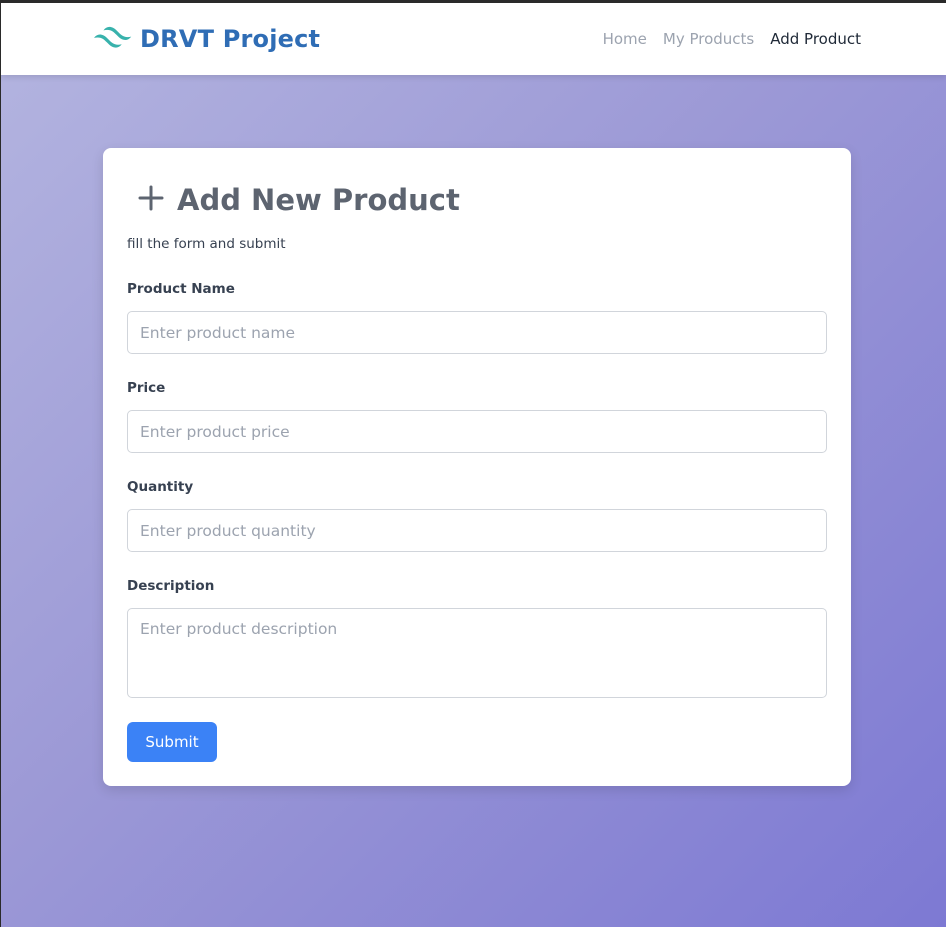 The height and width of the screenshot is (927, 946). Describe the element at coordinates (230, 39) in the screenshot. I see `brand-name: DRVT Project` at that location.